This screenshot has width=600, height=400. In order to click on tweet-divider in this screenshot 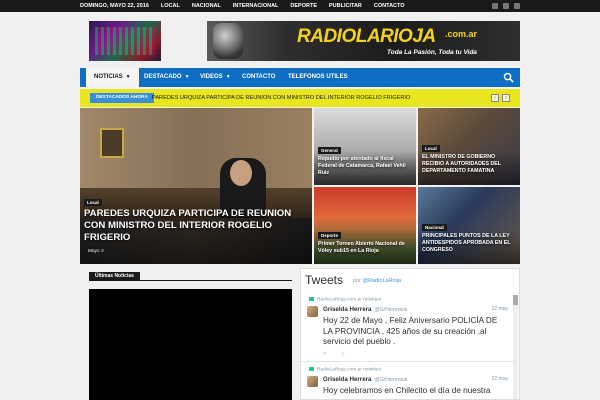, I will do `click(409, 361)`.